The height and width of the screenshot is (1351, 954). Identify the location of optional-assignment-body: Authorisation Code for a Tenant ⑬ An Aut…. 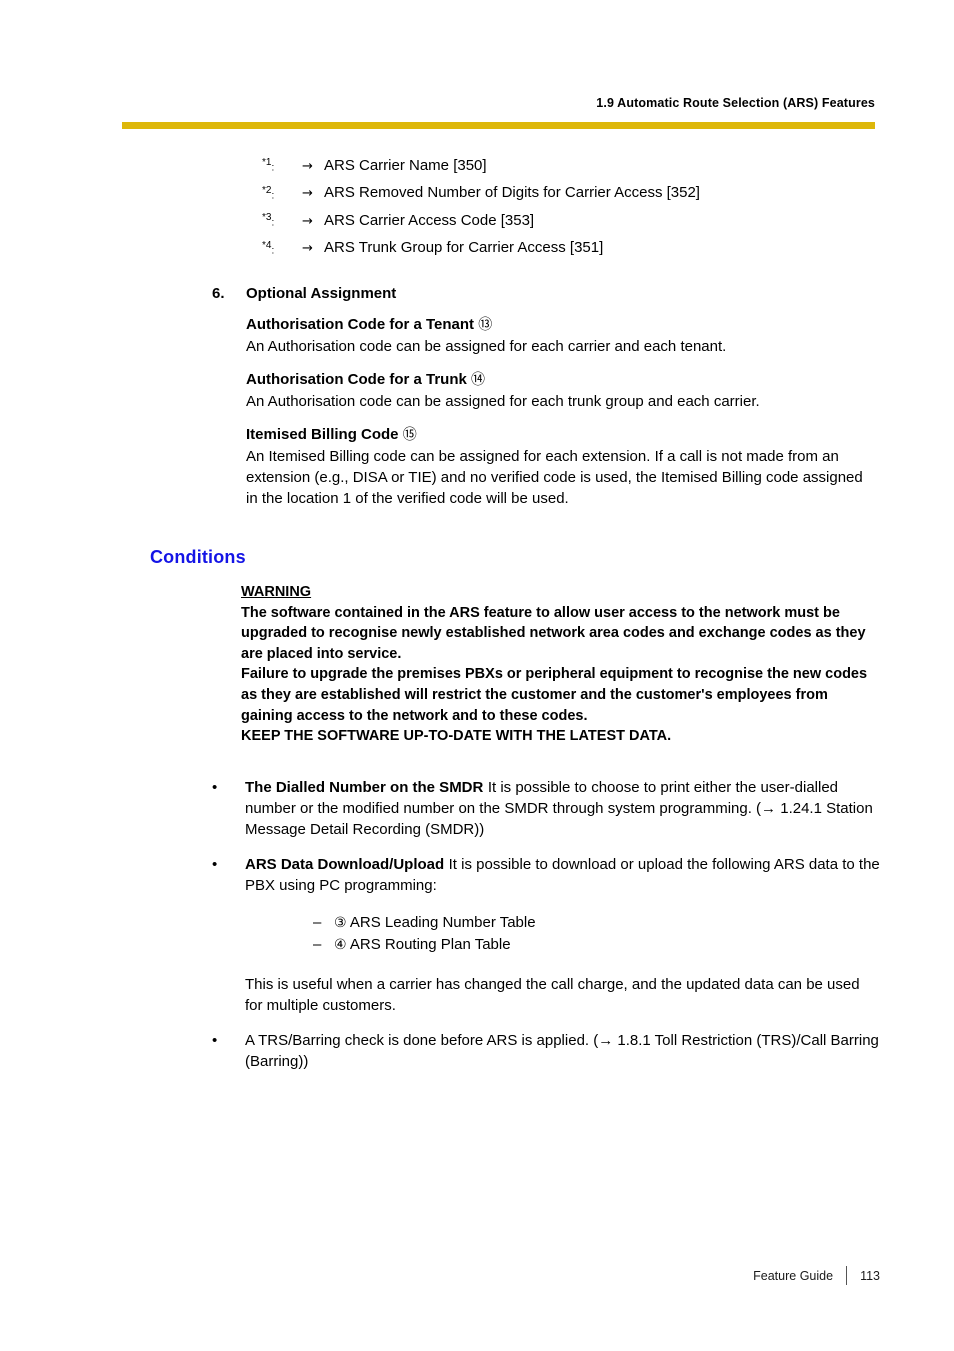
(560, 411).